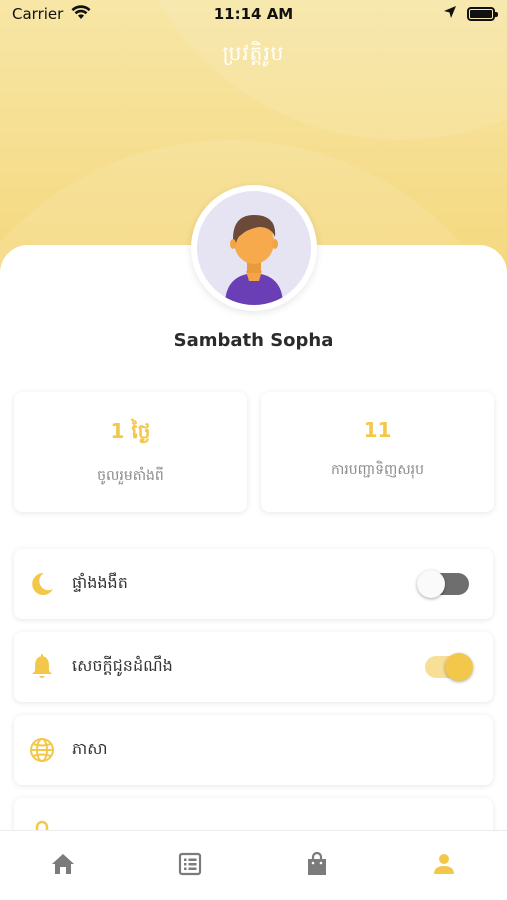  Describe the element at coordinates (130, 476) in the screenshot. I see `stat-label: ចូលរួមតាំងពី` at that location.